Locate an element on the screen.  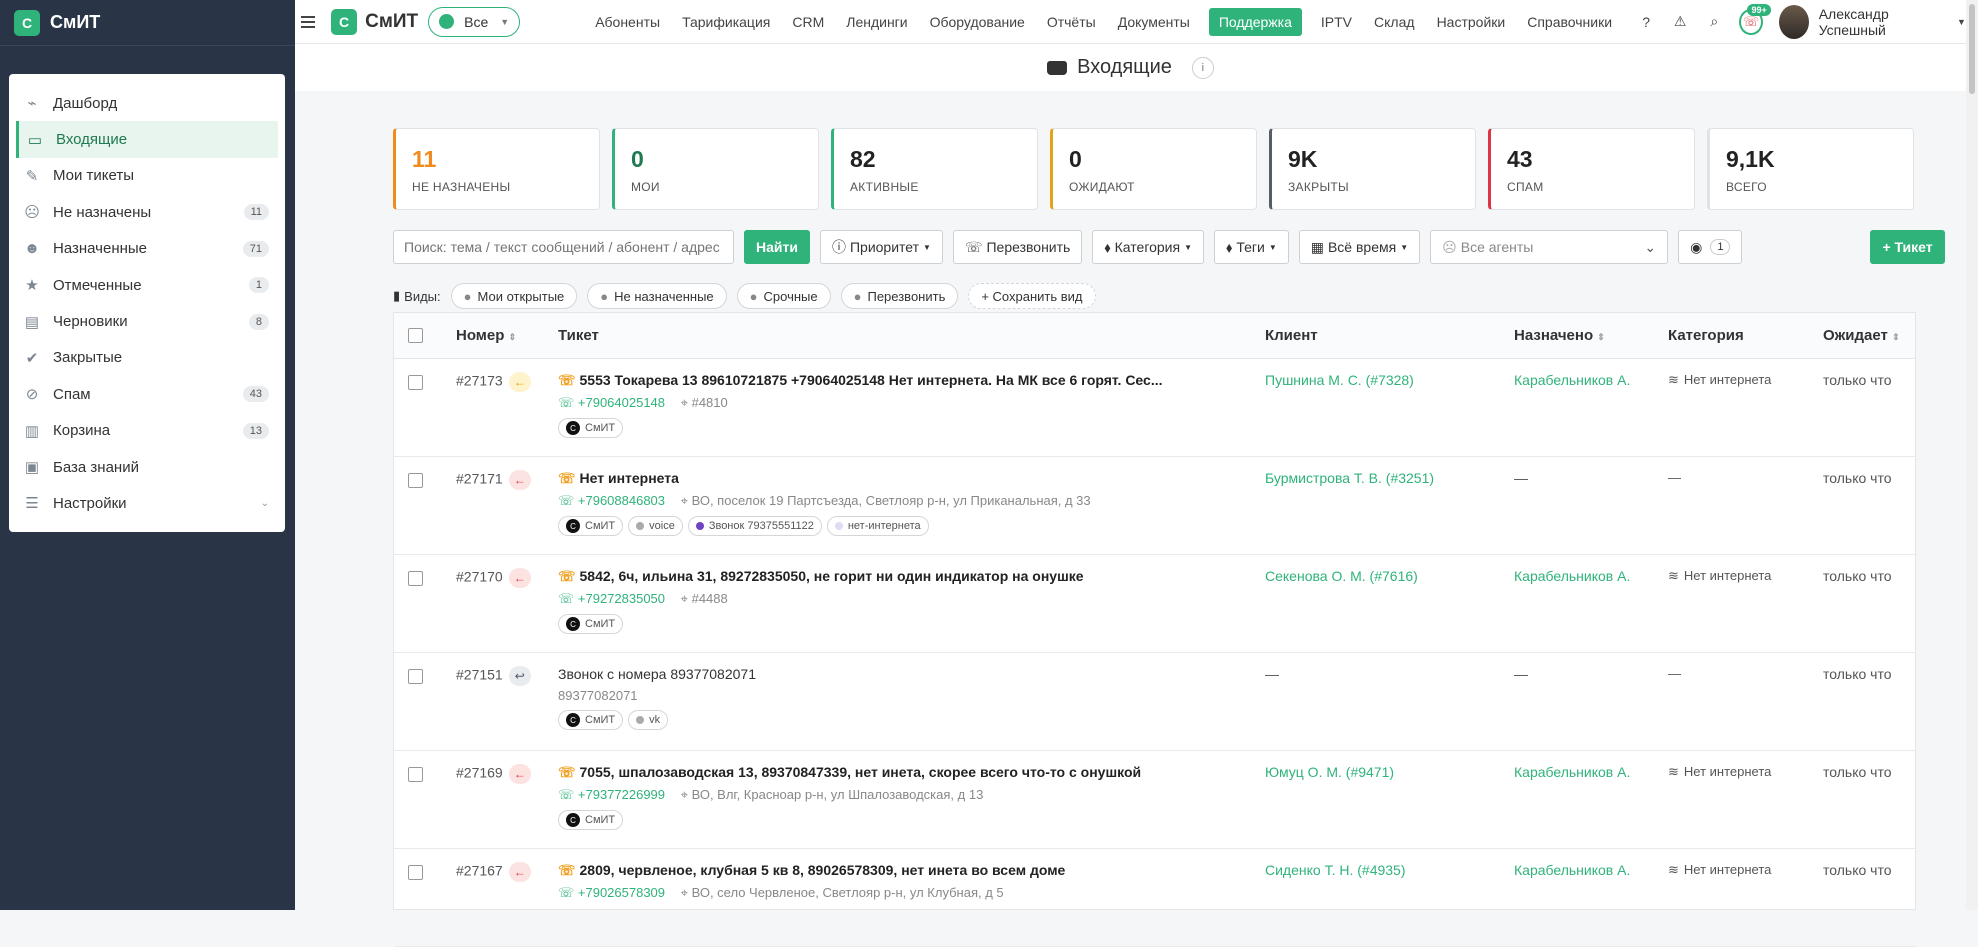
sidebar-item-3: ☹ Не назначены 11 is located at coordinates (147, 212).